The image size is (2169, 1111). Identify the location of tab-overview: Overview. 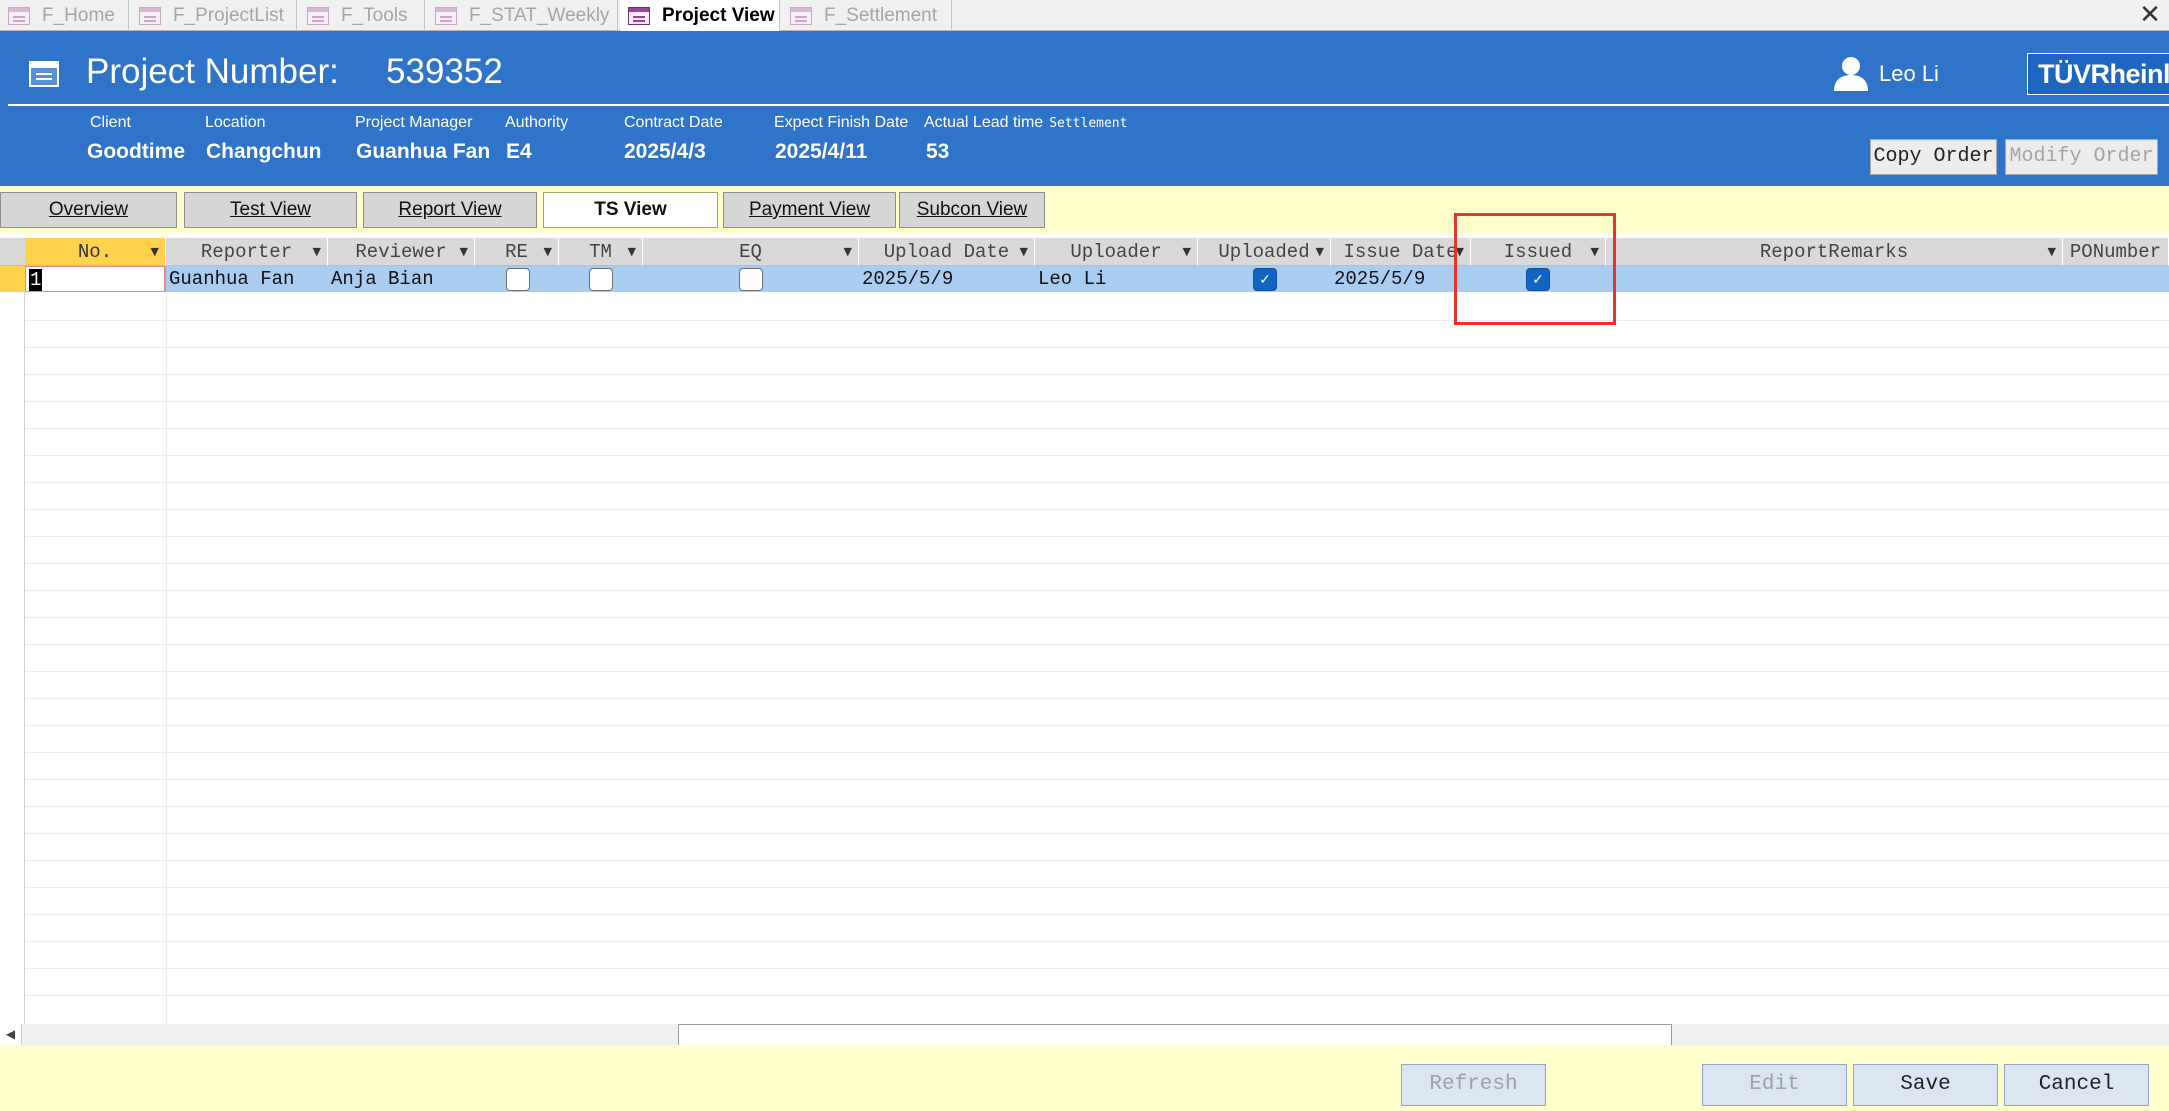
(88, 210).